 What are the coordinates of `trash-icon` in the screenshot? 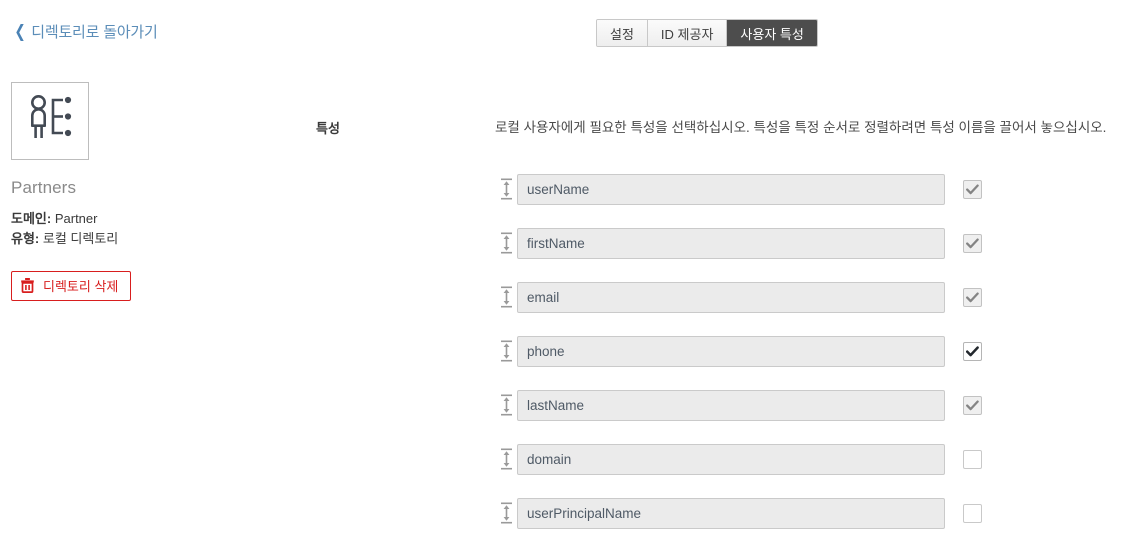 It's located at (27, 286).